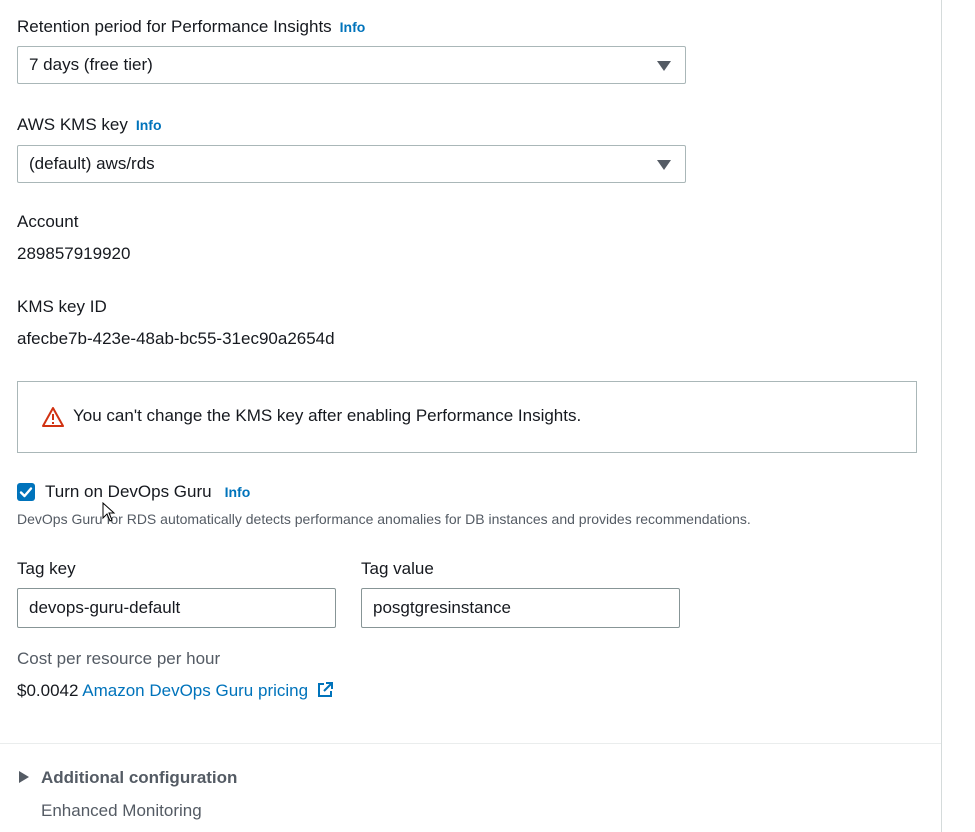 Image resolution: width=975 pixels, height=832 pixels. I want to click on caret-right-icon, so click(24, 777).